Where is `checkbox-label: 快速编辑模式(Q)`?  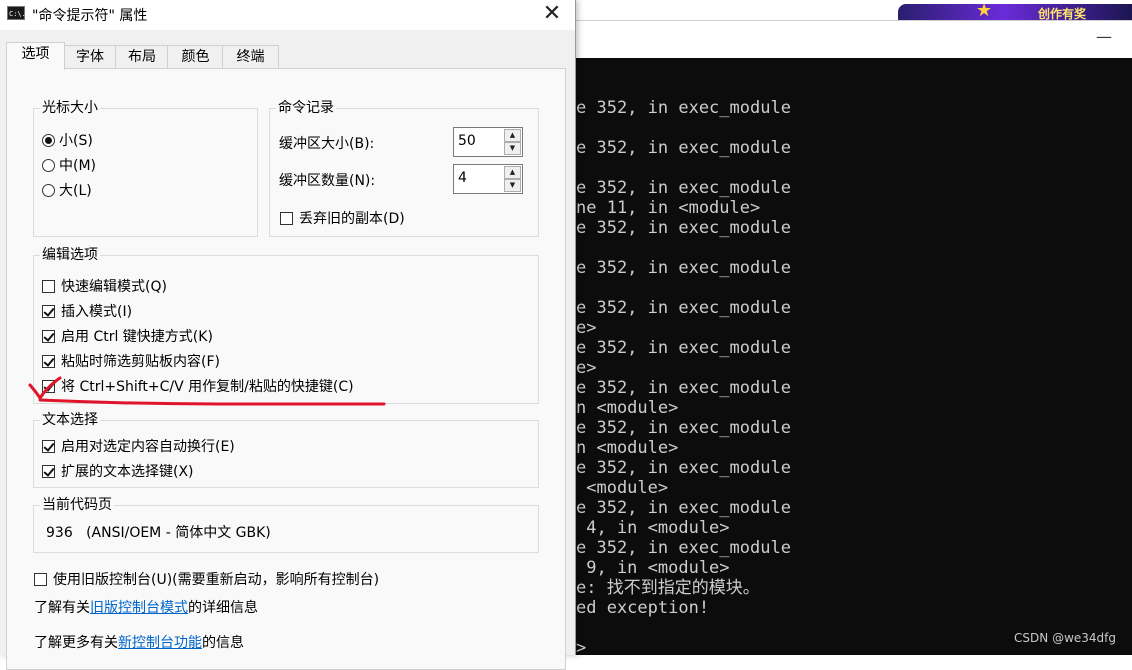
checkbox-label: 快速编辑模式(Q) is located at coordinates (114, 287).